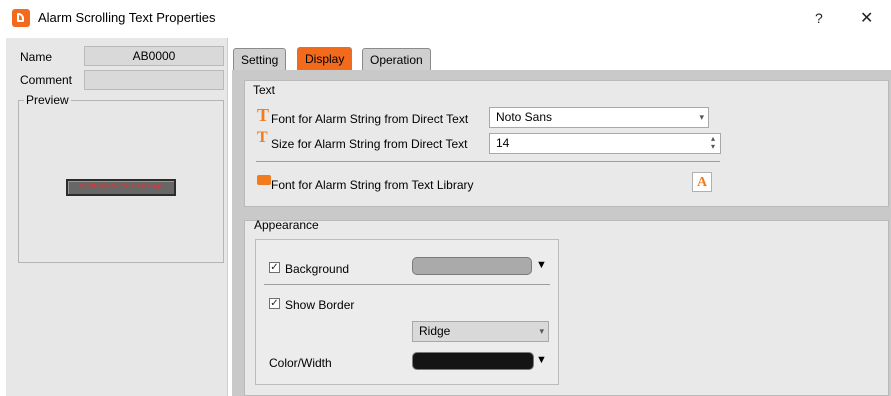 The image size is (891, 396). What do you see at coordinates (407, 284) in the screenshot?
I see `appearance-divider` at bounding box center [407, 284].